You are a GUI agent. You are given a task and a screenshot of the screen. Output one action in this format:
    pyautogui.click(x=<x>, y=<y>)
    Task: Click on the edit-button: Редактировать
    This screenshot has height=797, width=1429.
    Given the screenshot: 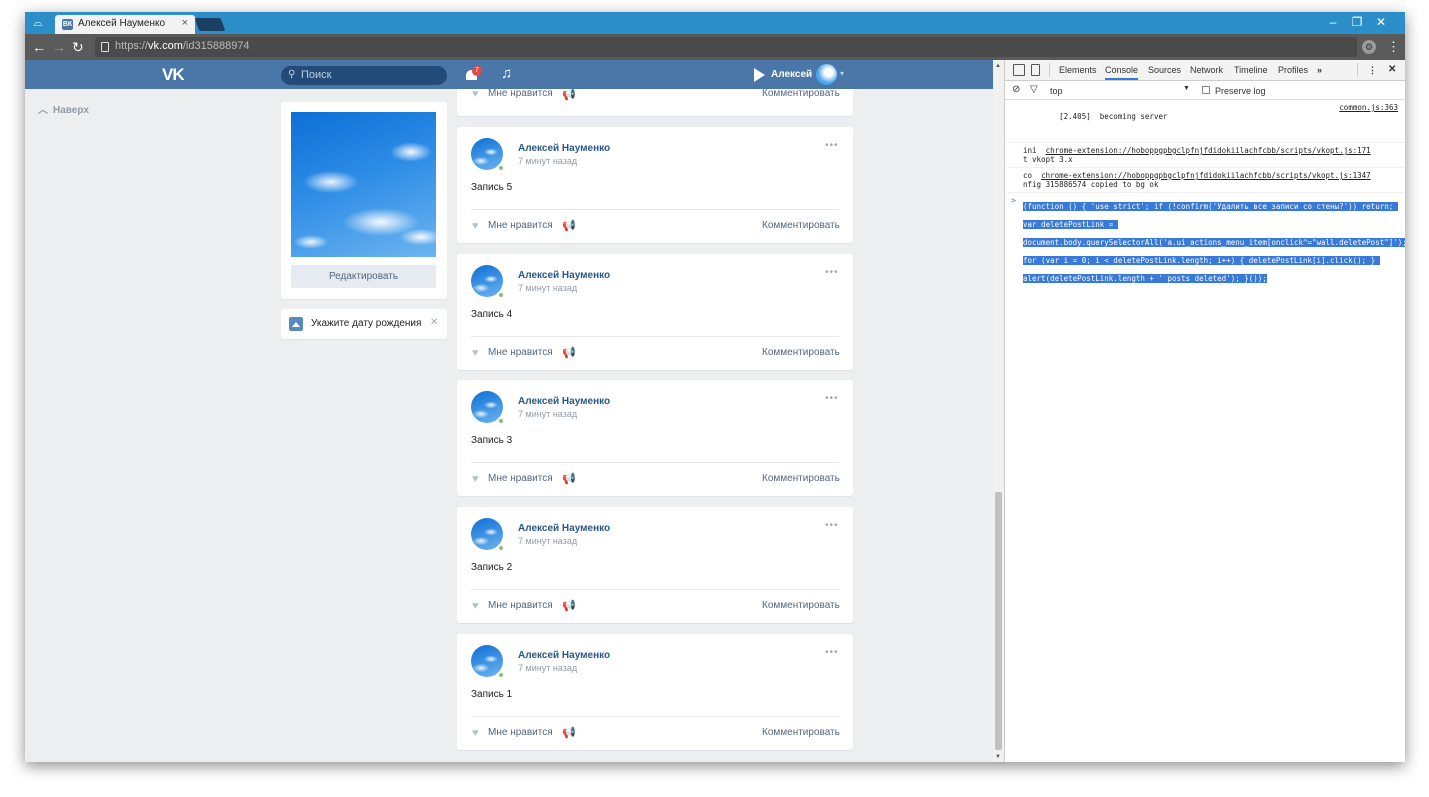 What is the action you would take?
    pyautogui.click(x=363, y=276)
    